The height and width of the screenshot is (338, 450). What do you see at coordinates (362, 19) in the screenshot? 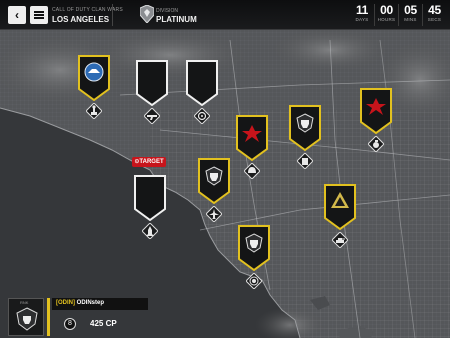
I see `days-label: DAYS` at bounding box center [362, 19].